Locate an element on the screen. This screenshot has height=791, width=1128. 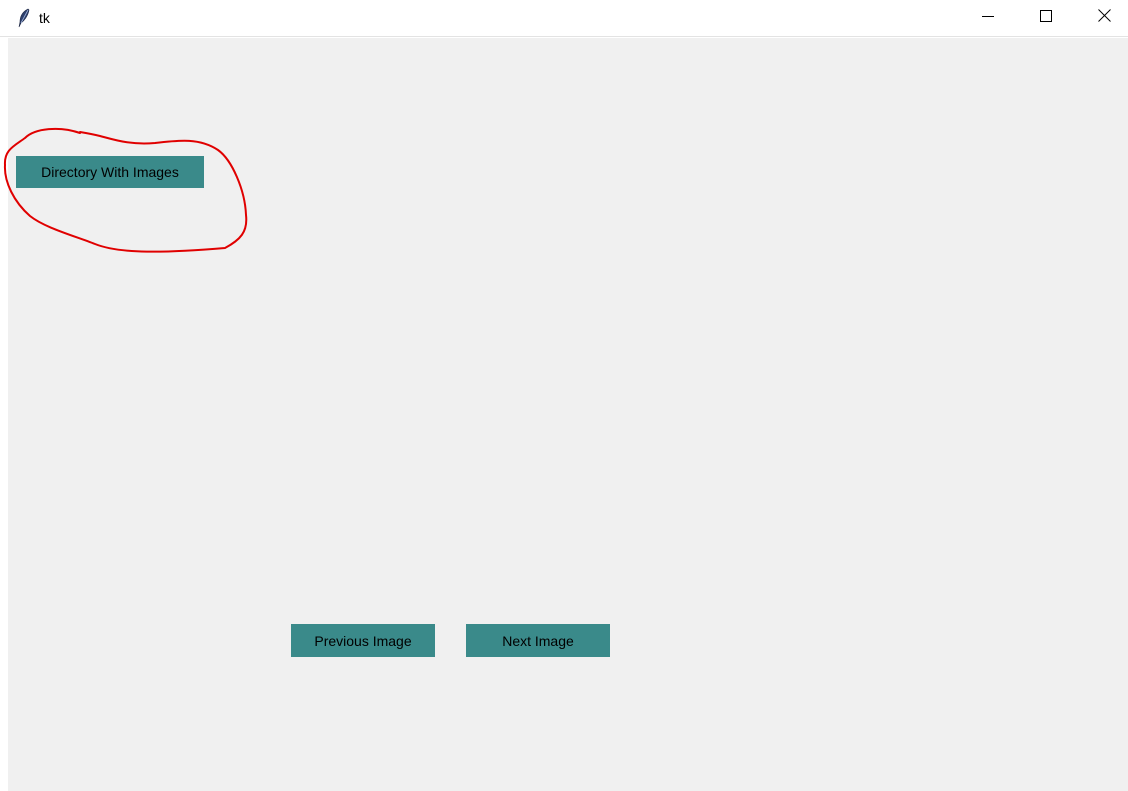
maximize-button is located at coordinates (1046, 18).